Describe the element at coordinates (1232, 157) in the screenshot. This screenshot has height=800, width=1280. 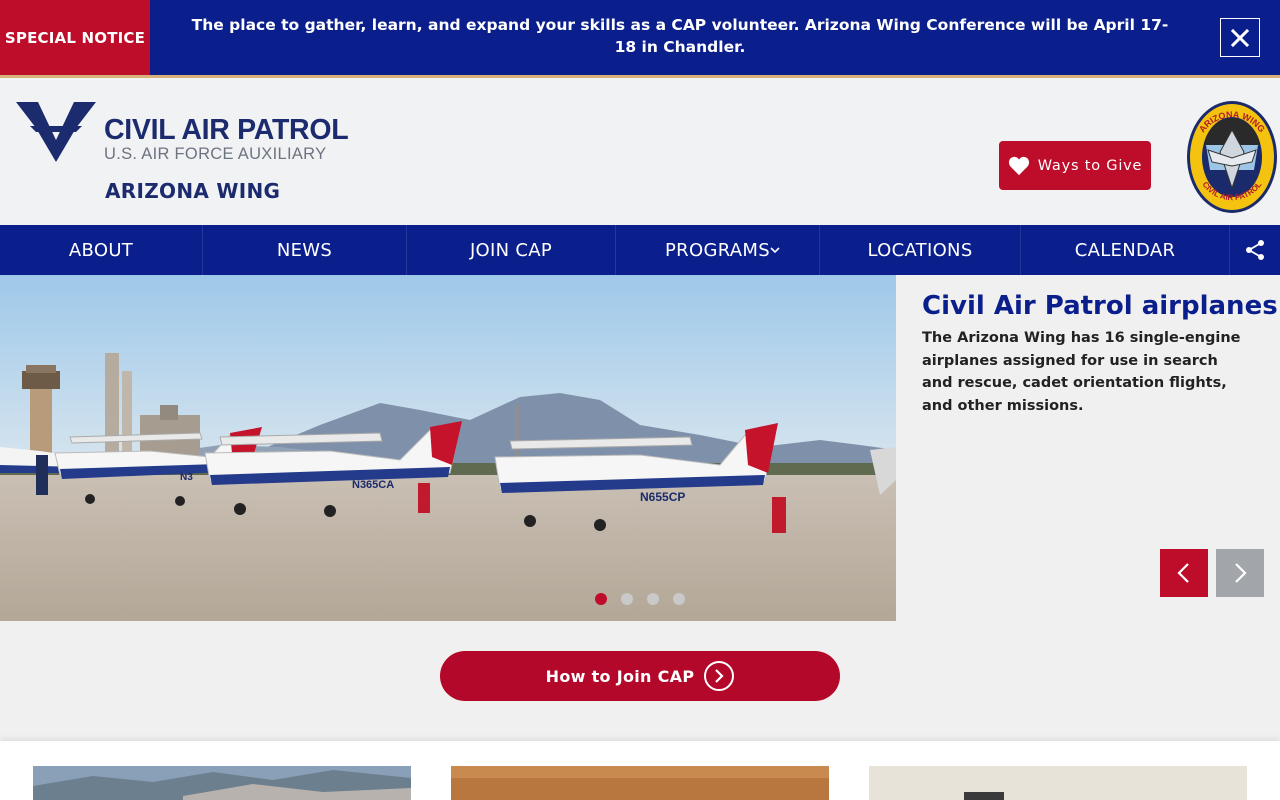
I see `arizona-wing-patch-logo: ARIZONA WING CIVIL AIR PATROL` at that location.